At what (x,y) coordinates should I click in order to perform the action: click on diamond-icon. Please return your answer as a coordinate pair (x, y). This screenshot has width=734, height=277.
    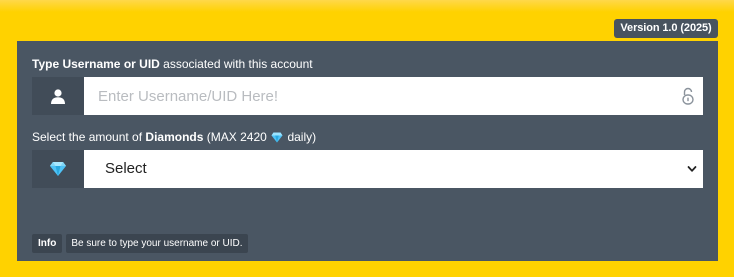
    Looking at the image, I should click on (58, 169).